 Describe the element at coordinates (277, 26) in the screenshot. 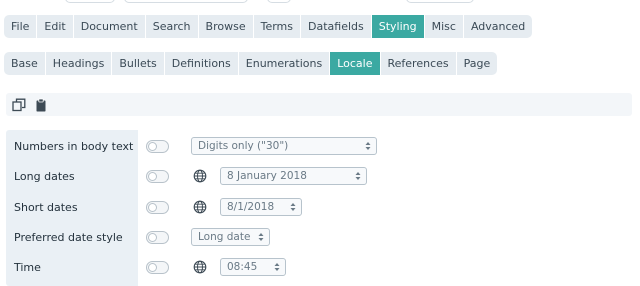

I see `tab-terms: Terms` at that location.